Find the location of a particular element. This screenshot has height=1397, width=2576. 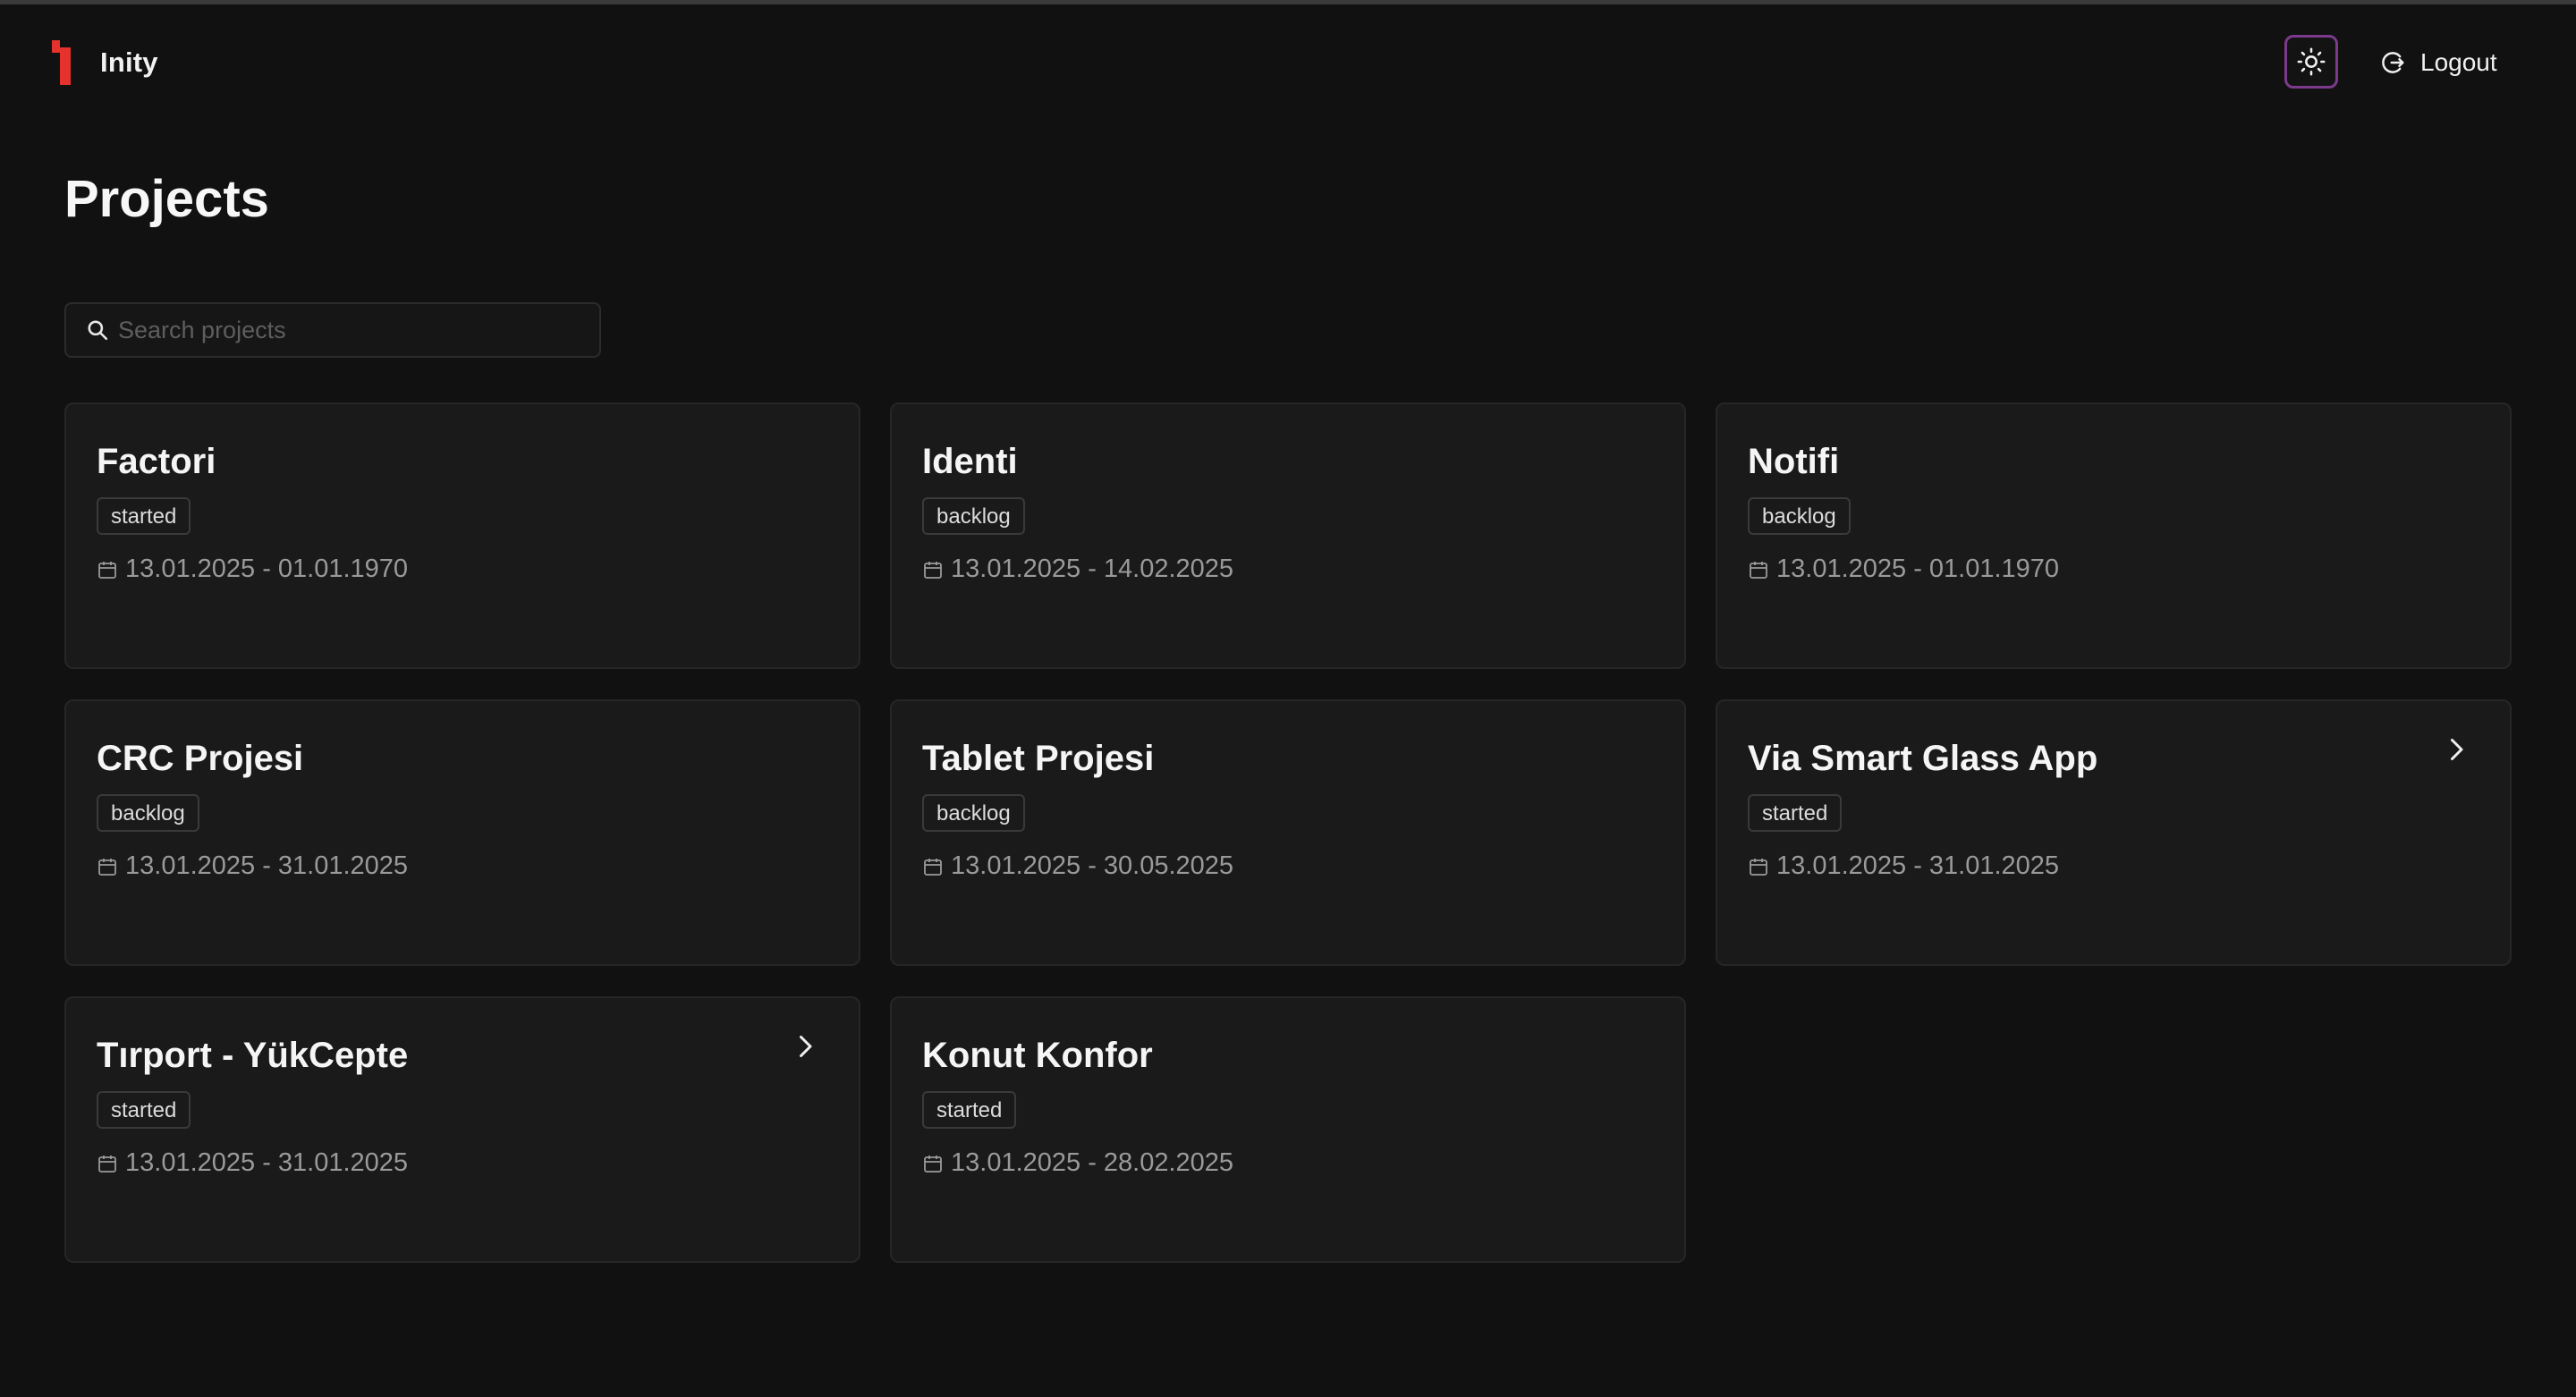

project-card: Identi backlog 13.01.2025 - 14.02.2025 is located at coordinates (1288, 536).